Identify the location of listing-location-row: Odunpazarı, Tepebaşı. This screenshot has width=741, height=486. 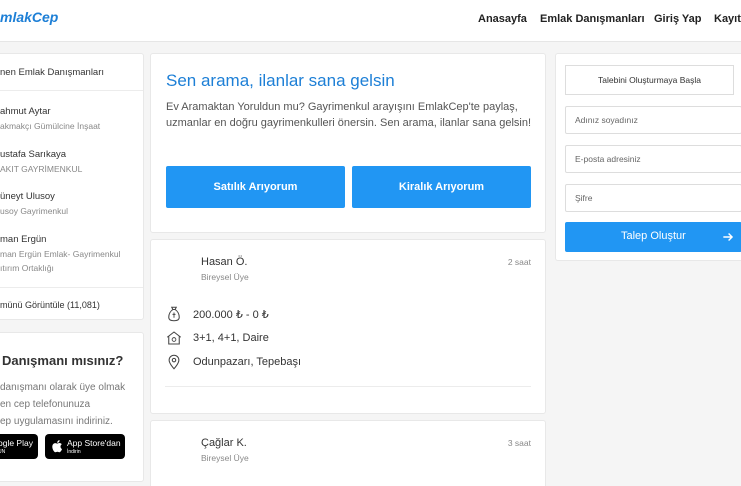
(233, 362).